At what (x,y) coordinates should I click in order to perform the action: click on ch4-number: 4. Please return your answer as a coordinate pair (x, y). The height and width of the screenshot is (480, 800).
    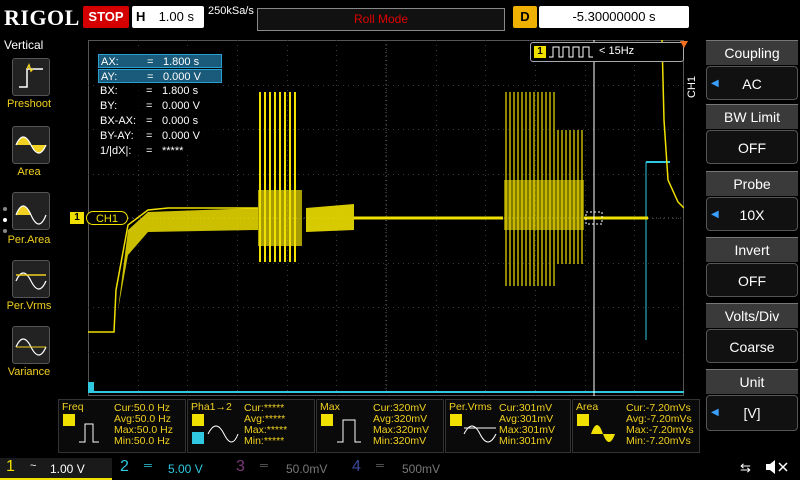
    Looking at the image, I should click on (356, 466).